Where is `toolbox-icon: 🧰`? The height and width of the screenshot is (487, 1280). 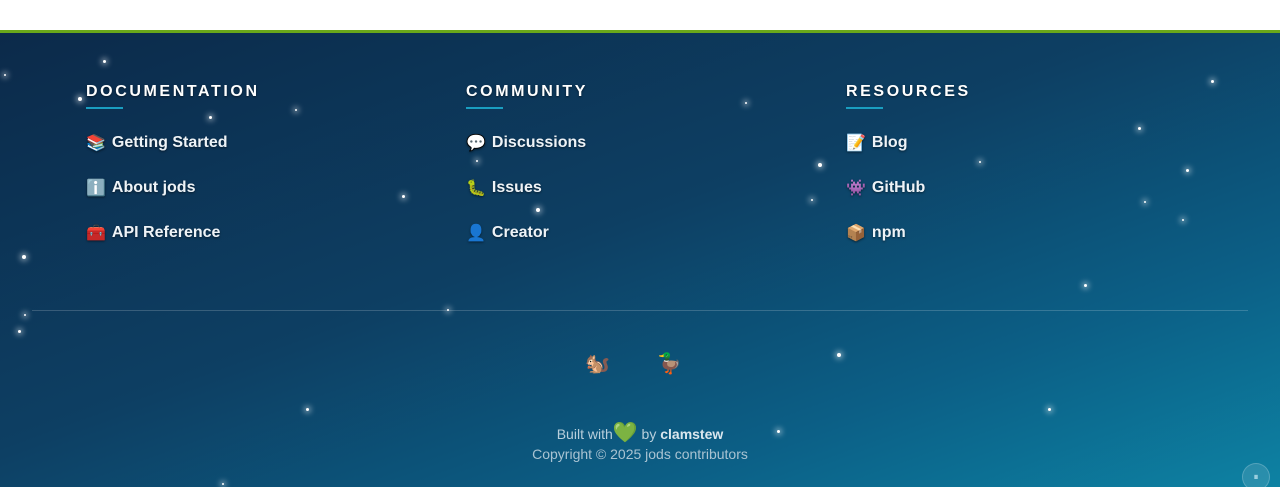 toolbox-icon: 🧰 is located at coordinates (96, 233).